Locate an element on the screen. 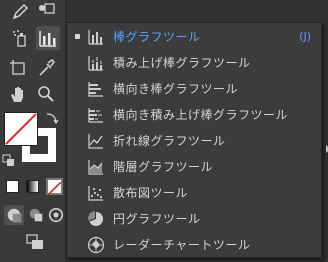 This screenshot has width=328, height=262. menu-item-label: レーダーチャートツール is located at coordinates (182, 245).